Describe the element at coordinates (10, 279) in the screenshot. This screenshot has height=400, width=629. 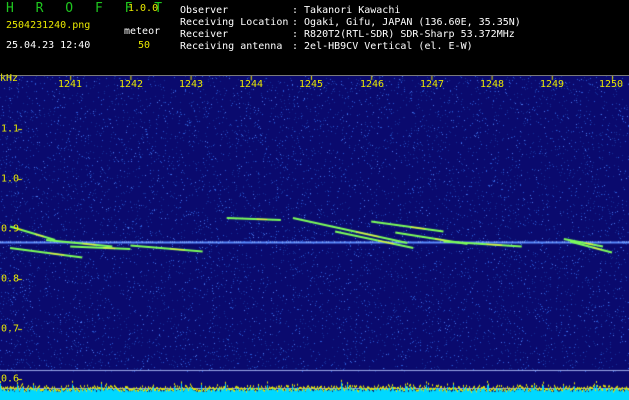
I see `y-tick-label: 0.8` at that location.